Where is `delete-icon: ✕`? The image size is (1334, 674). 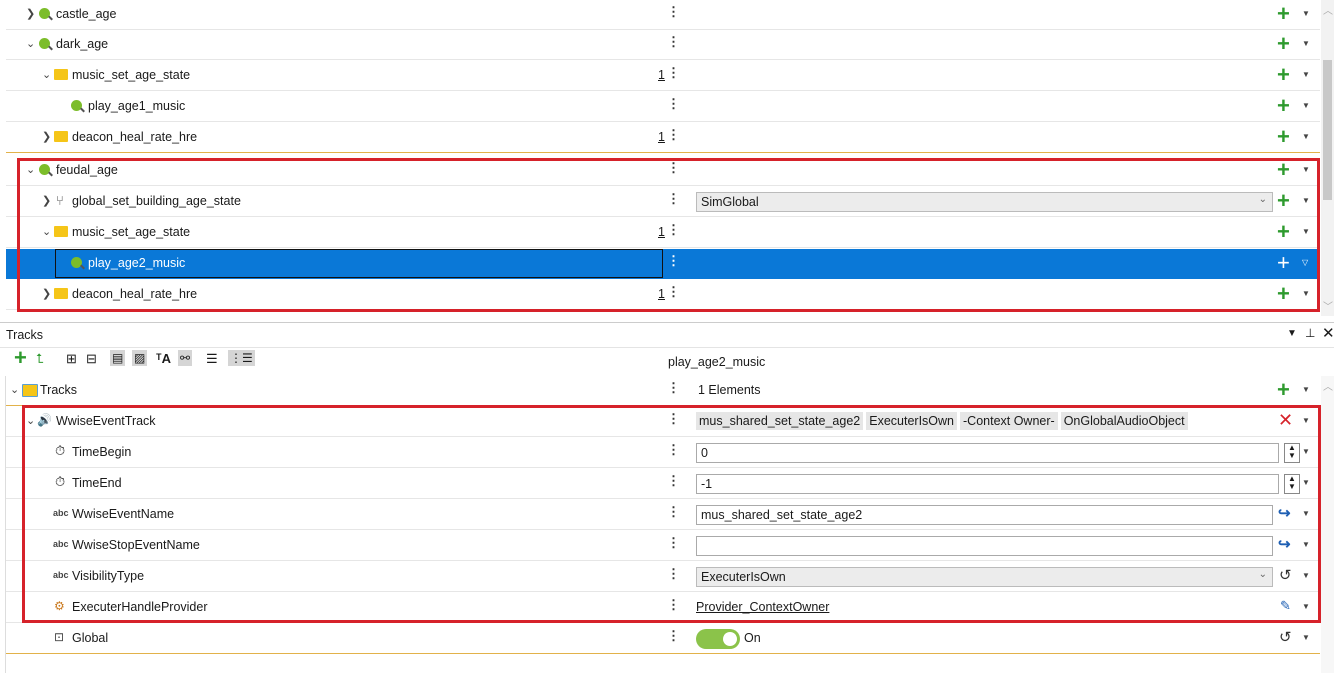
delete-icon: ✕ is located at coordinates (1285, 420).